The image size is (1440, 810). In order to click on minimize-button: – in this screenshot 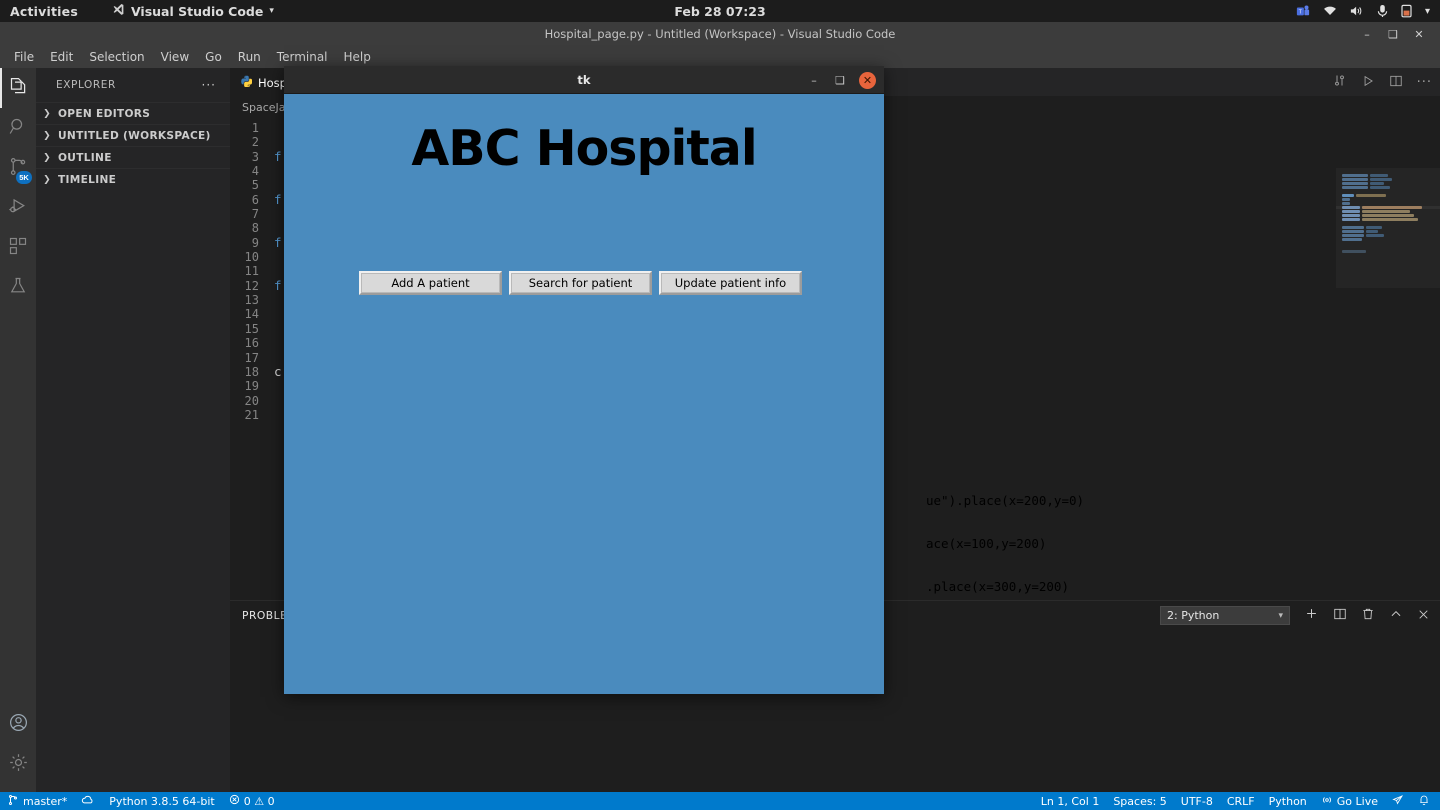, I will do `click(1367, 34)`.